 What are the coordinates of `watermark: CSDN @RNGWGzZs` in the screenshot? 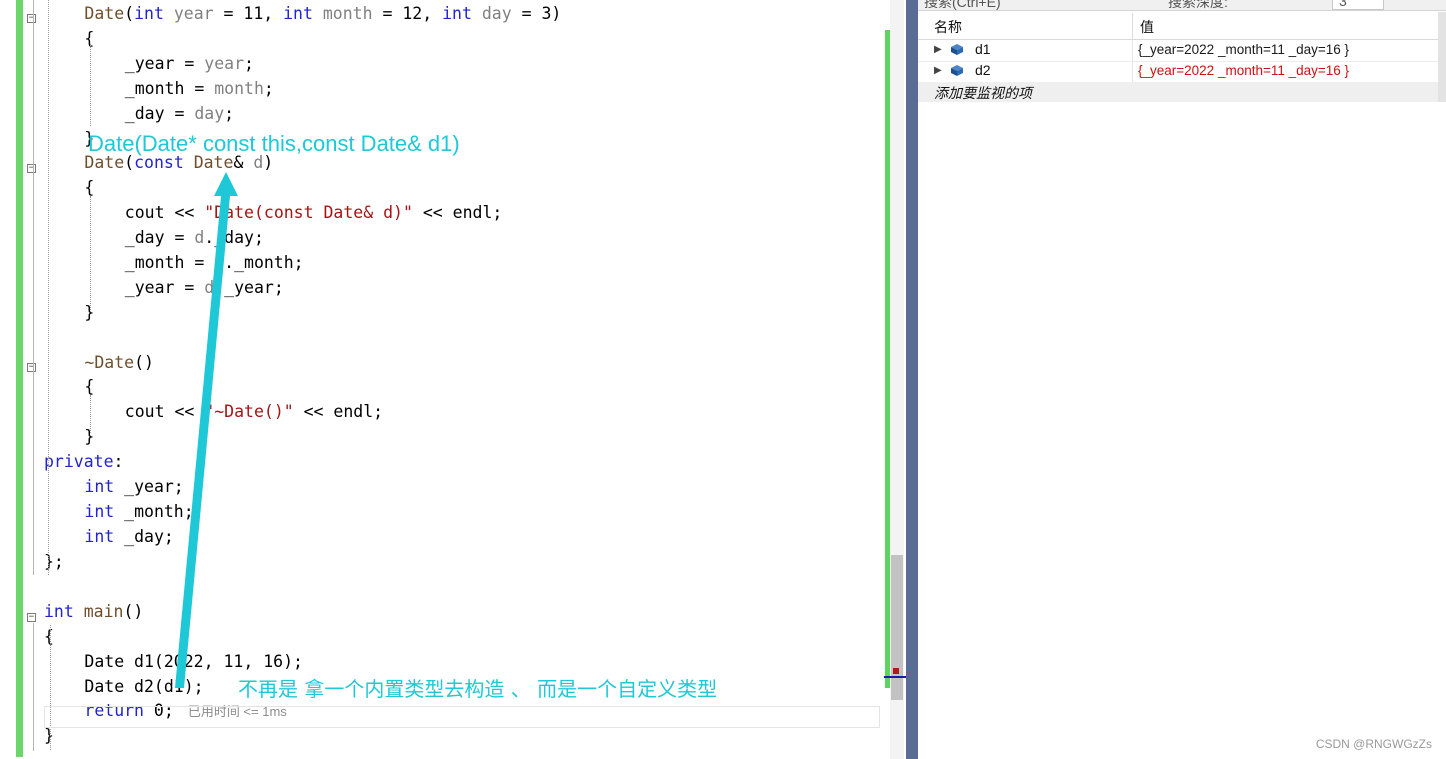 It's located at (1373, 744).